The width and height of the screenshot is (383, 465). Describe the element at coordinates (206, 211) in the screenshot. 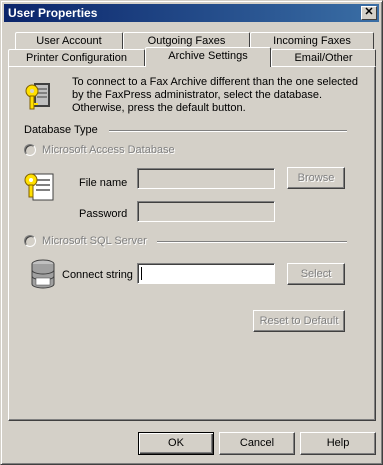

I see `password-field` at that location.